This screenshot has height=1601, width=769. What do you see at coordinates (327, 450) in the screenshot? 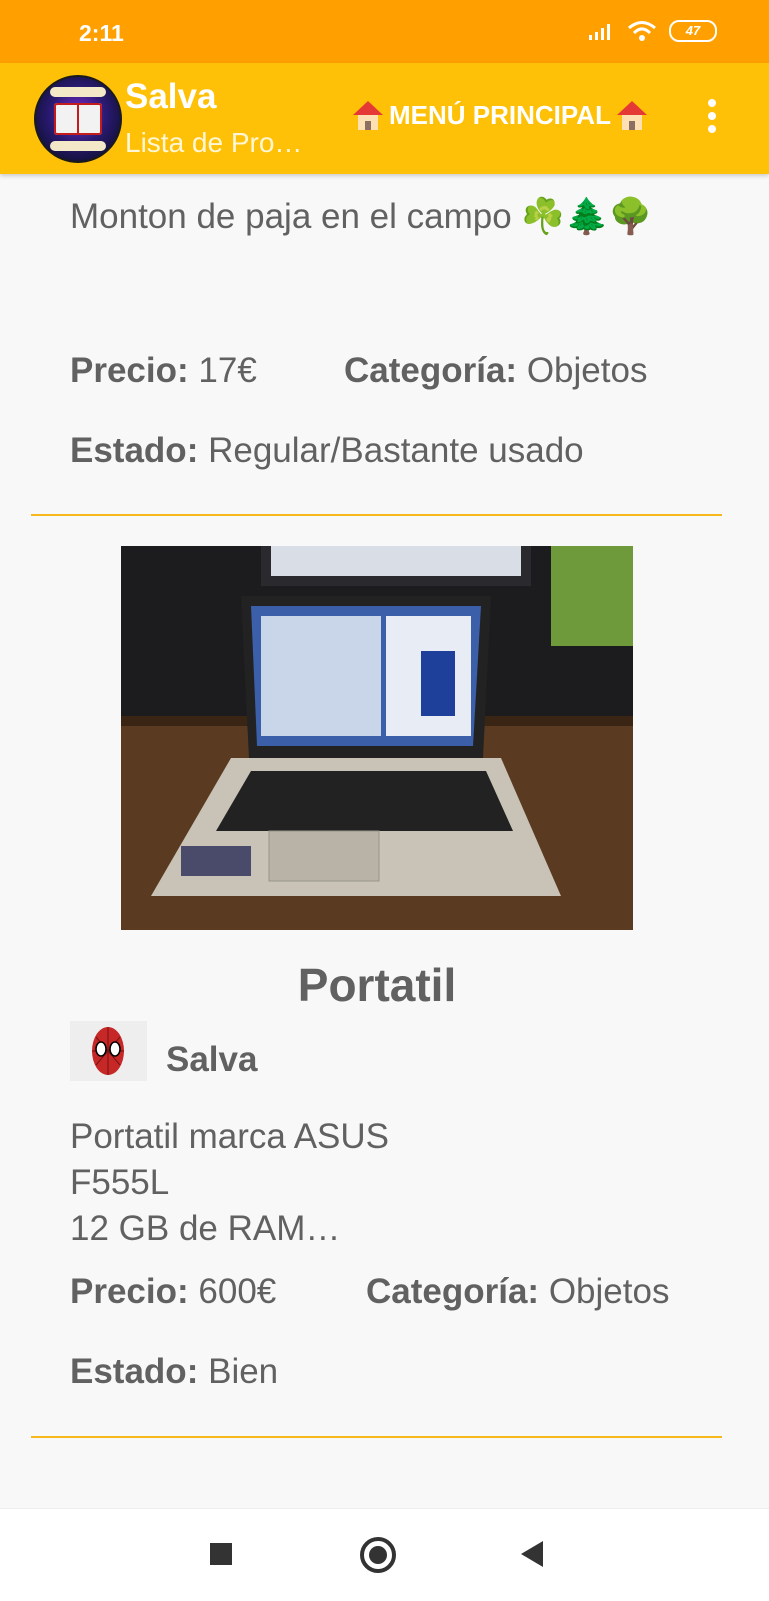
I see `state: Estado: Regular/Bastante usado` at bounding box center [327, 450].